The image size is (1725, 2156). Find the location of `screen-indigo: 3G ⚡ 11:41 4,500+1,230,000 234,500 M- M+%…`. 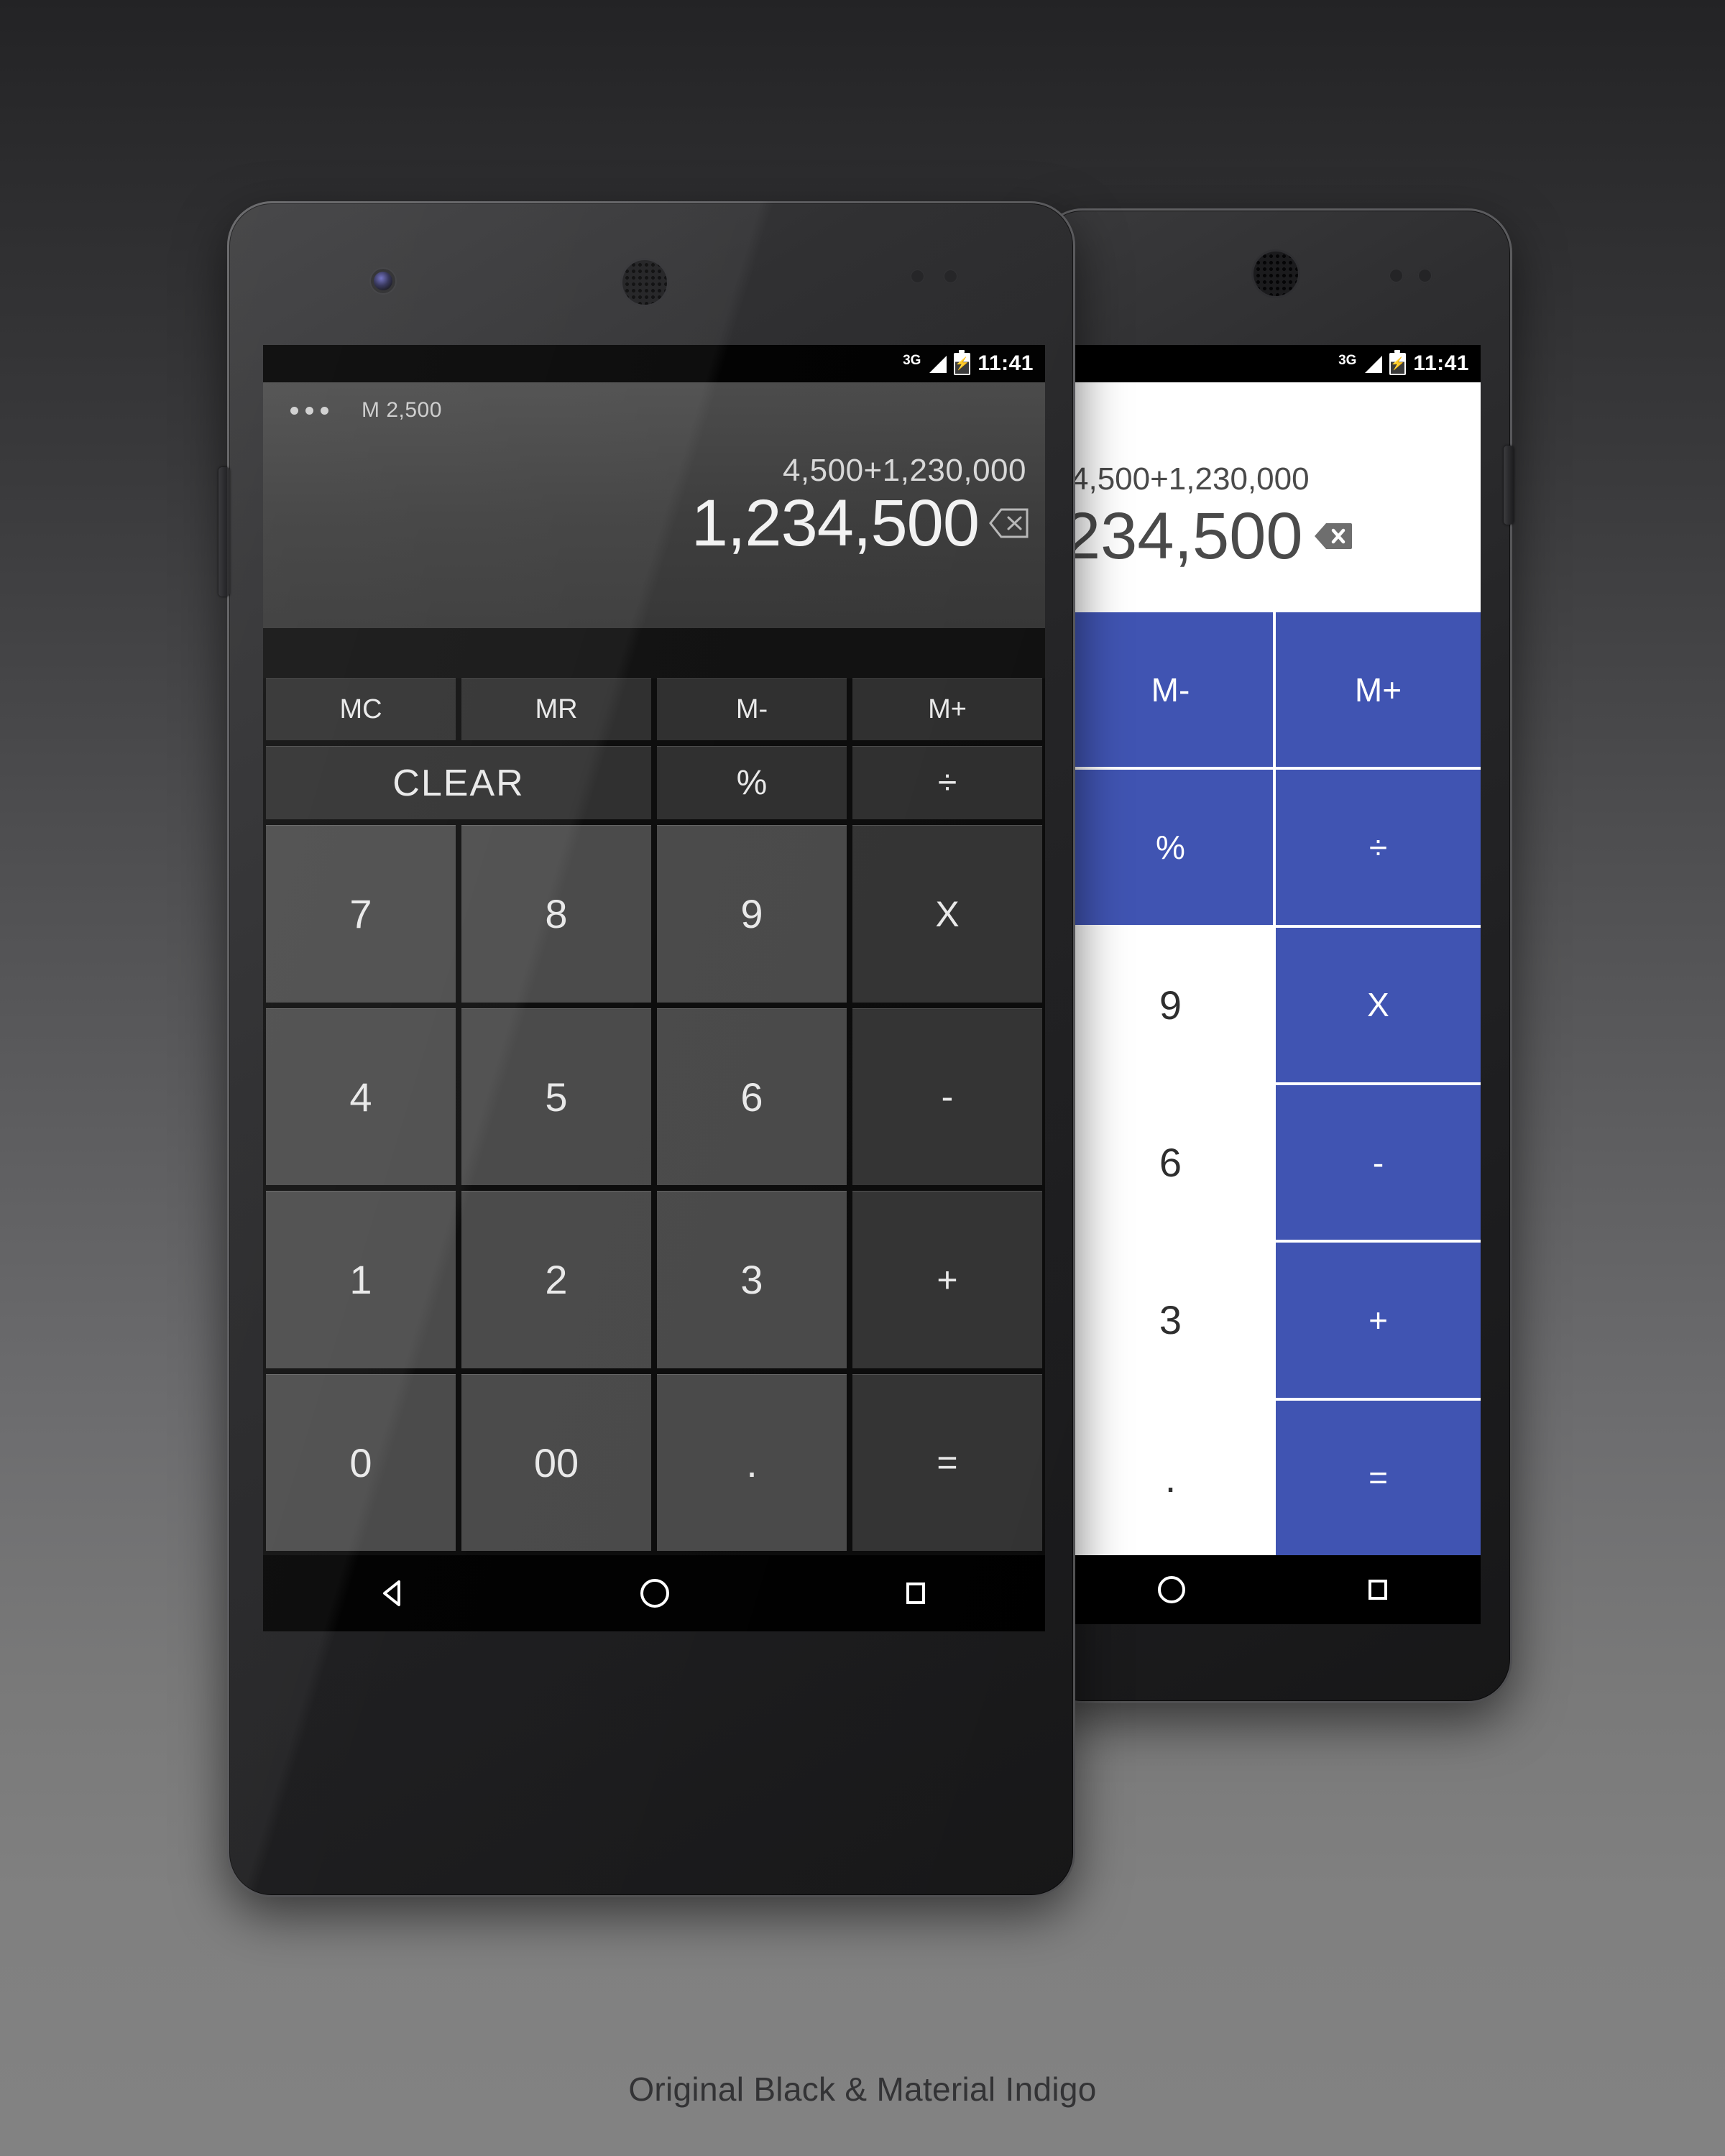

screen-indigo: 3G ⚡ 11:41 4,500+1,230,000 234,500 M- M+%… is located at coordinates (1274, 984).